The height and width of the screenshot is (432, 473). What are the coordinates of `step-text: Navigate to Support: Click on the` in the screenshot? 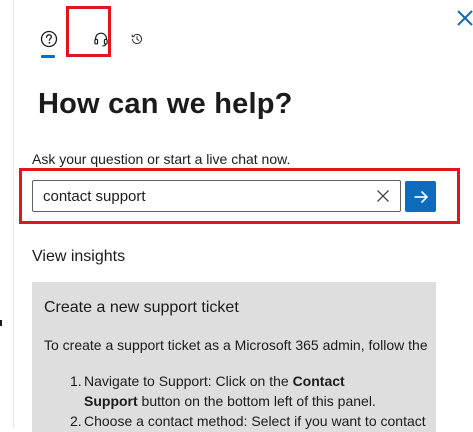 It's located at (188, 381).